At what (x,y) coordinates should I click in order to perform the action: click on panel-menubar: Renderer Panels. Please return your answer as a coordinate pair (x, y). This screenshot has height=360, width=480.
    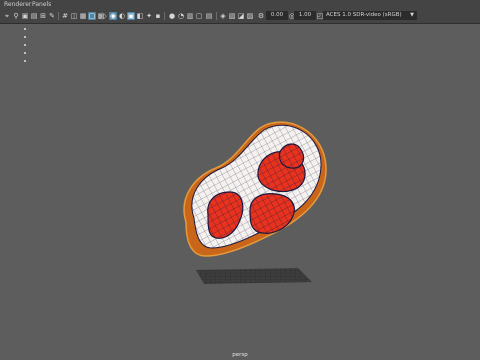
    Looking at the image, I should click on (240, 4).